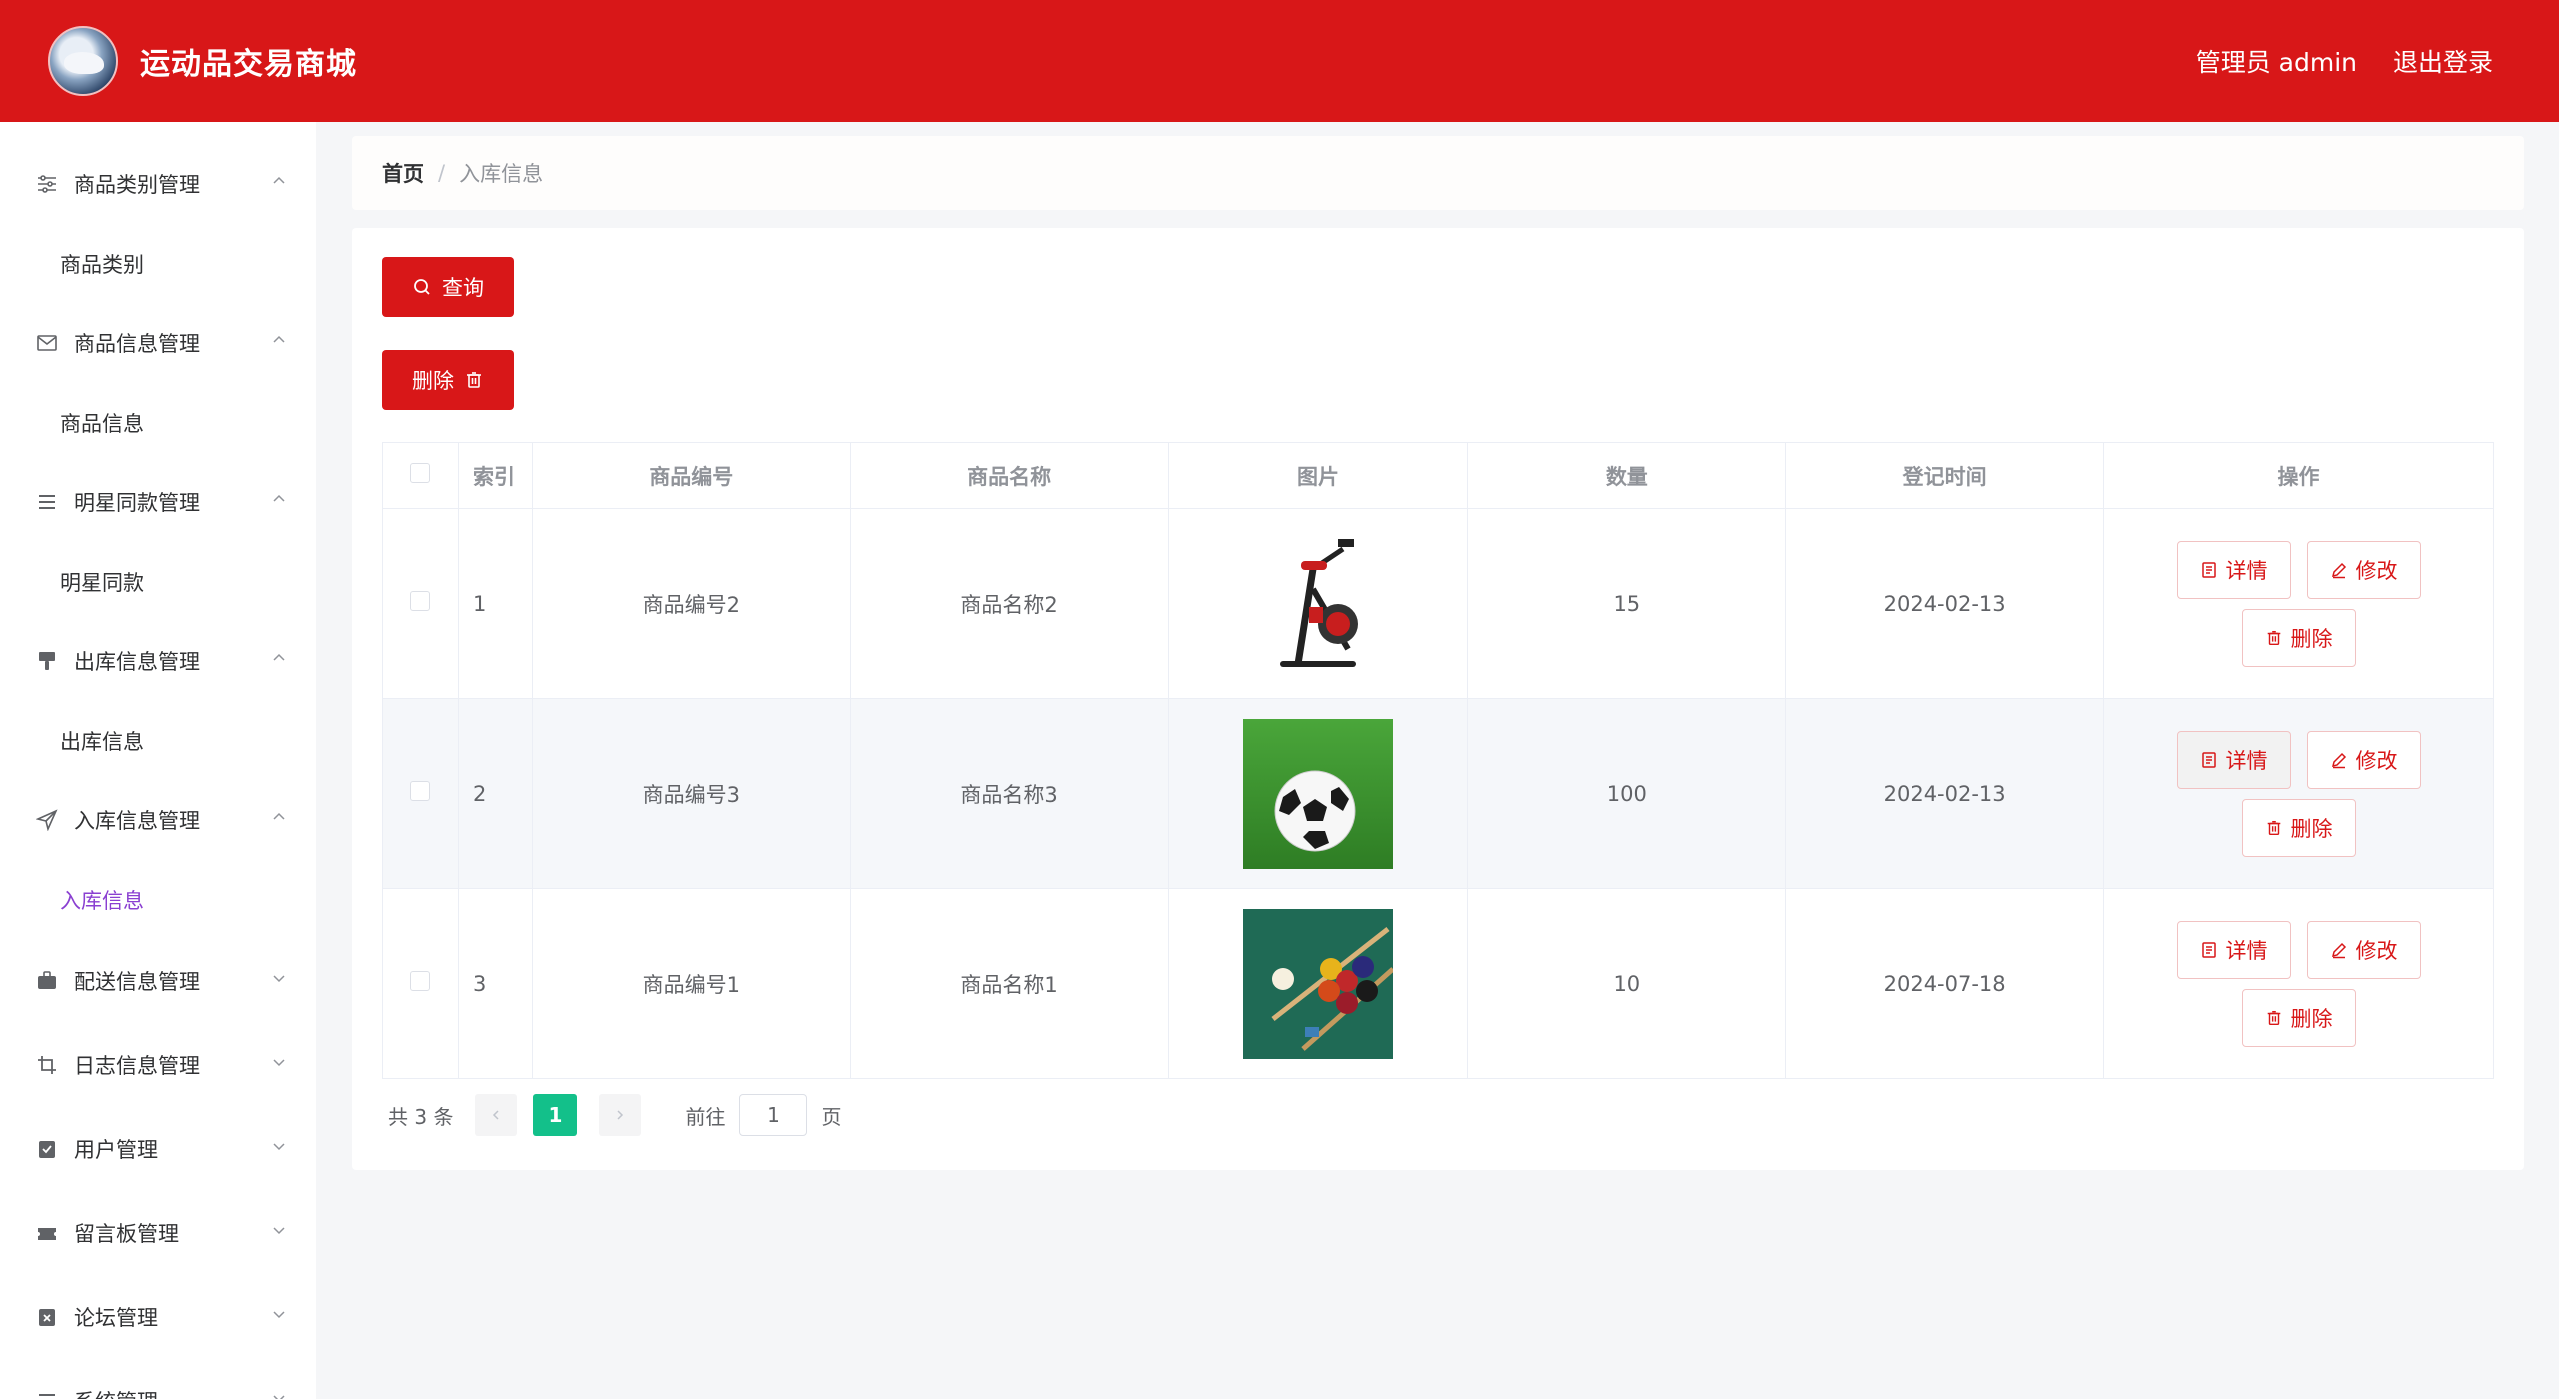 This screenshot has width=2559, height=1399. I want to click on exercise-bike-image, so click(1317, 603).